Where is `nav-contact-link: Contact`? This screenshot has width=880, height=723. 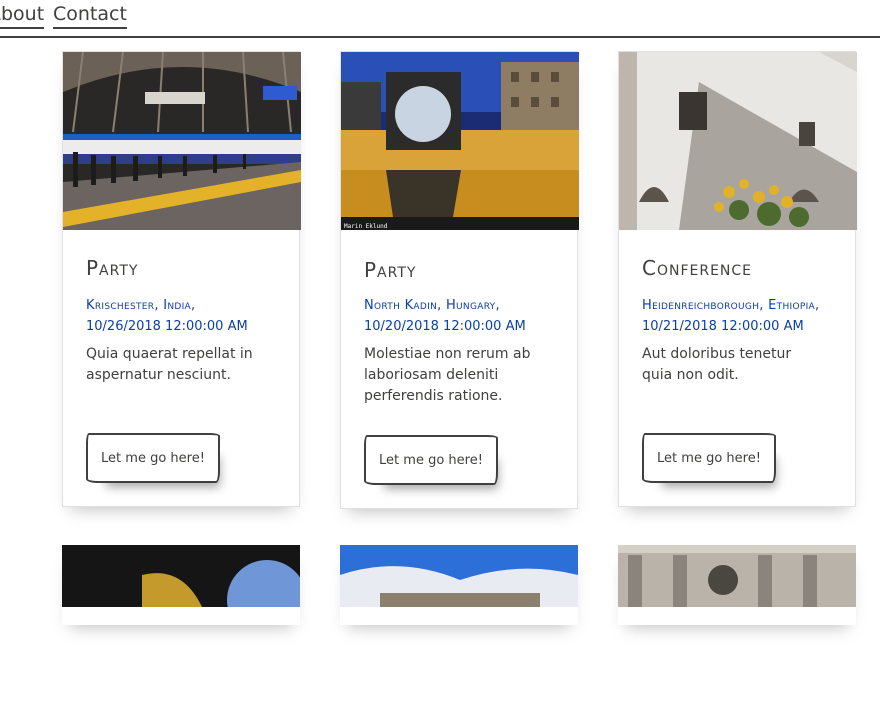
nav-contact-link: Contact is located at coordinates (90, 16).